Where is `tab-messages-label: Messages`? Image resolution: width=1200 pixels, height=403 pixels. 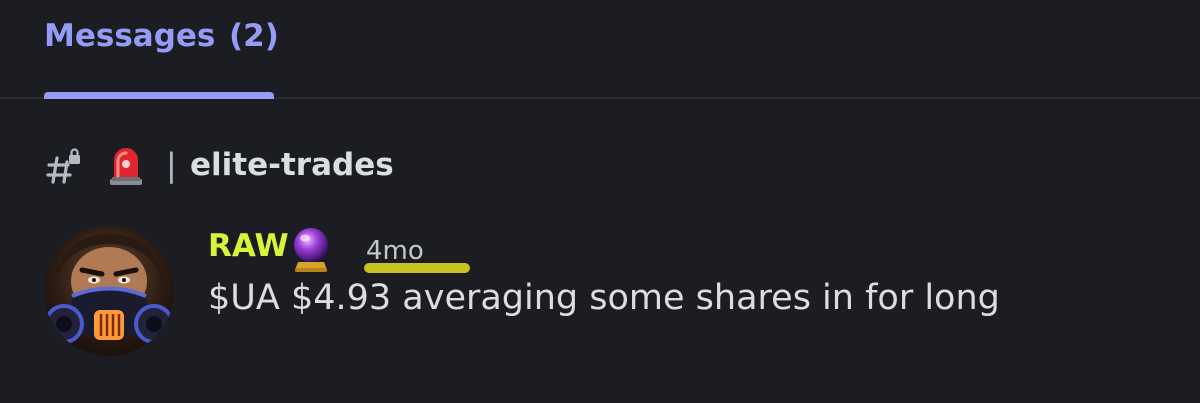
tab-messages-label: Messages is located at coordinates (130, 36).